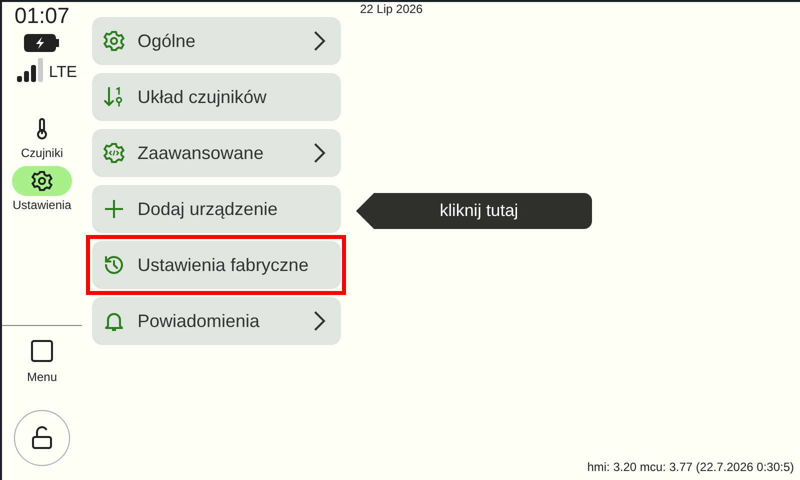 This screenshot has height=480, width=800. I want to click on clock: 01:07, so click(42, 16).